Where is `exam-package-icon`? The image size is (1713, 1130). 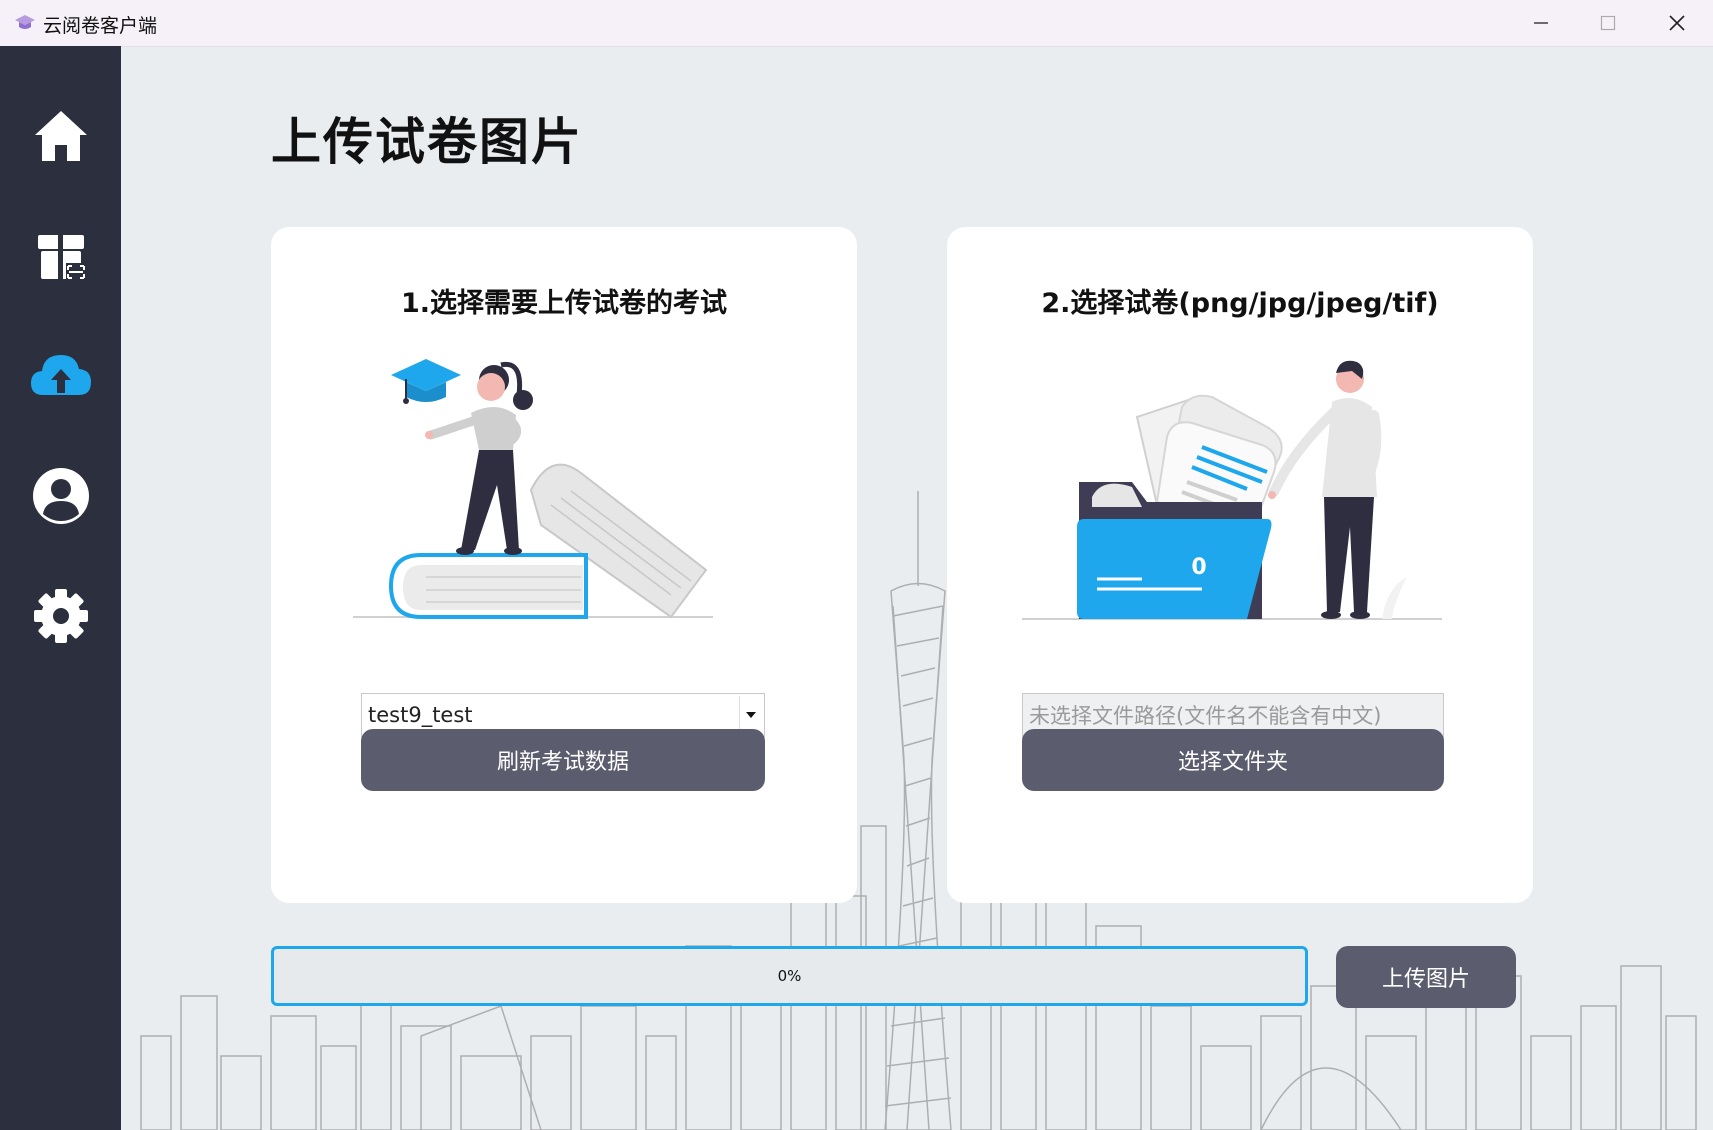 exam-package-icon is located at coordinates (62, 258).